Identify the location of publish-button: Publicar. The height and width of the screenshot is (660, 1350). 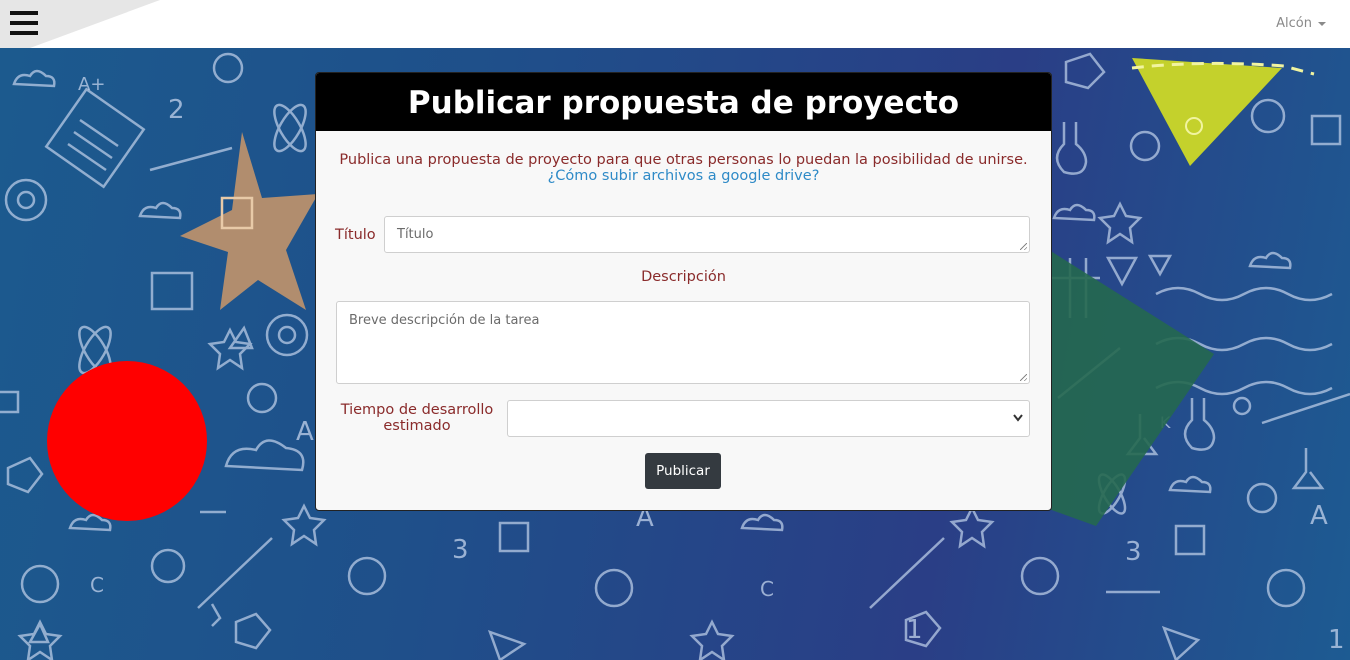
(683, 471).